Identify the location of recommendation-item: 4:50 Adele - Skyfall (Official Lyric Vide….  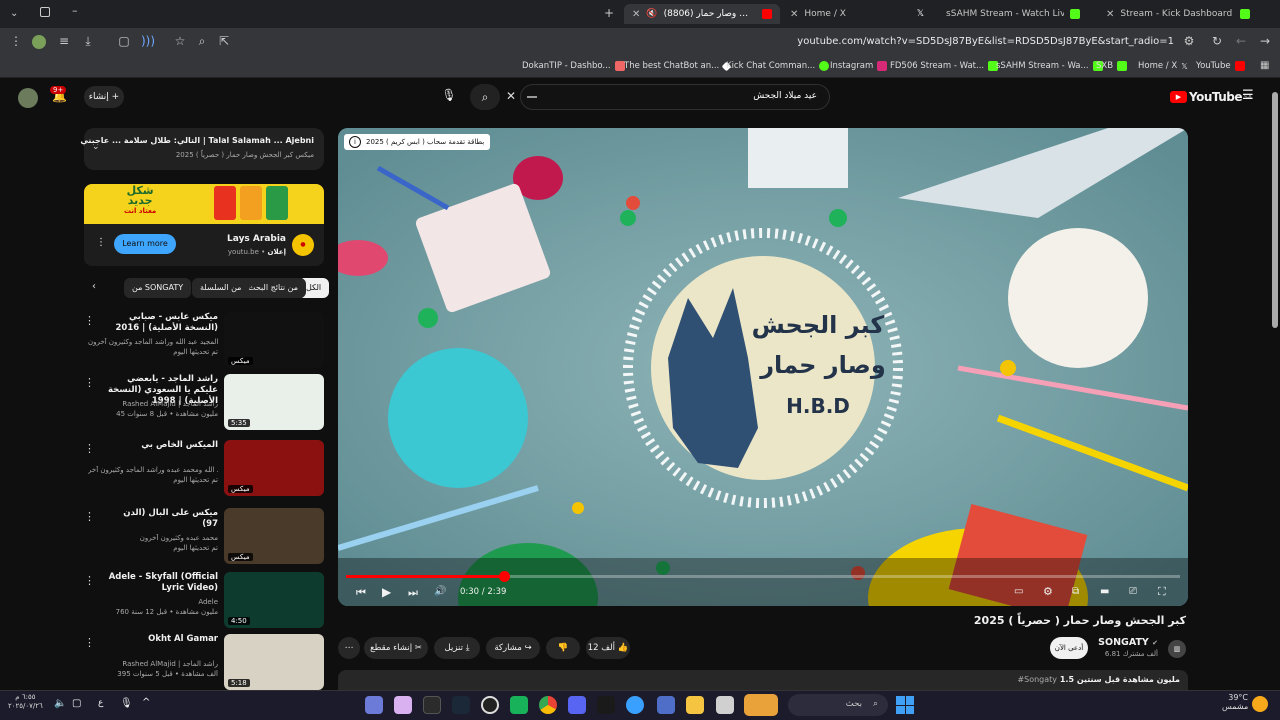
(204, 602).